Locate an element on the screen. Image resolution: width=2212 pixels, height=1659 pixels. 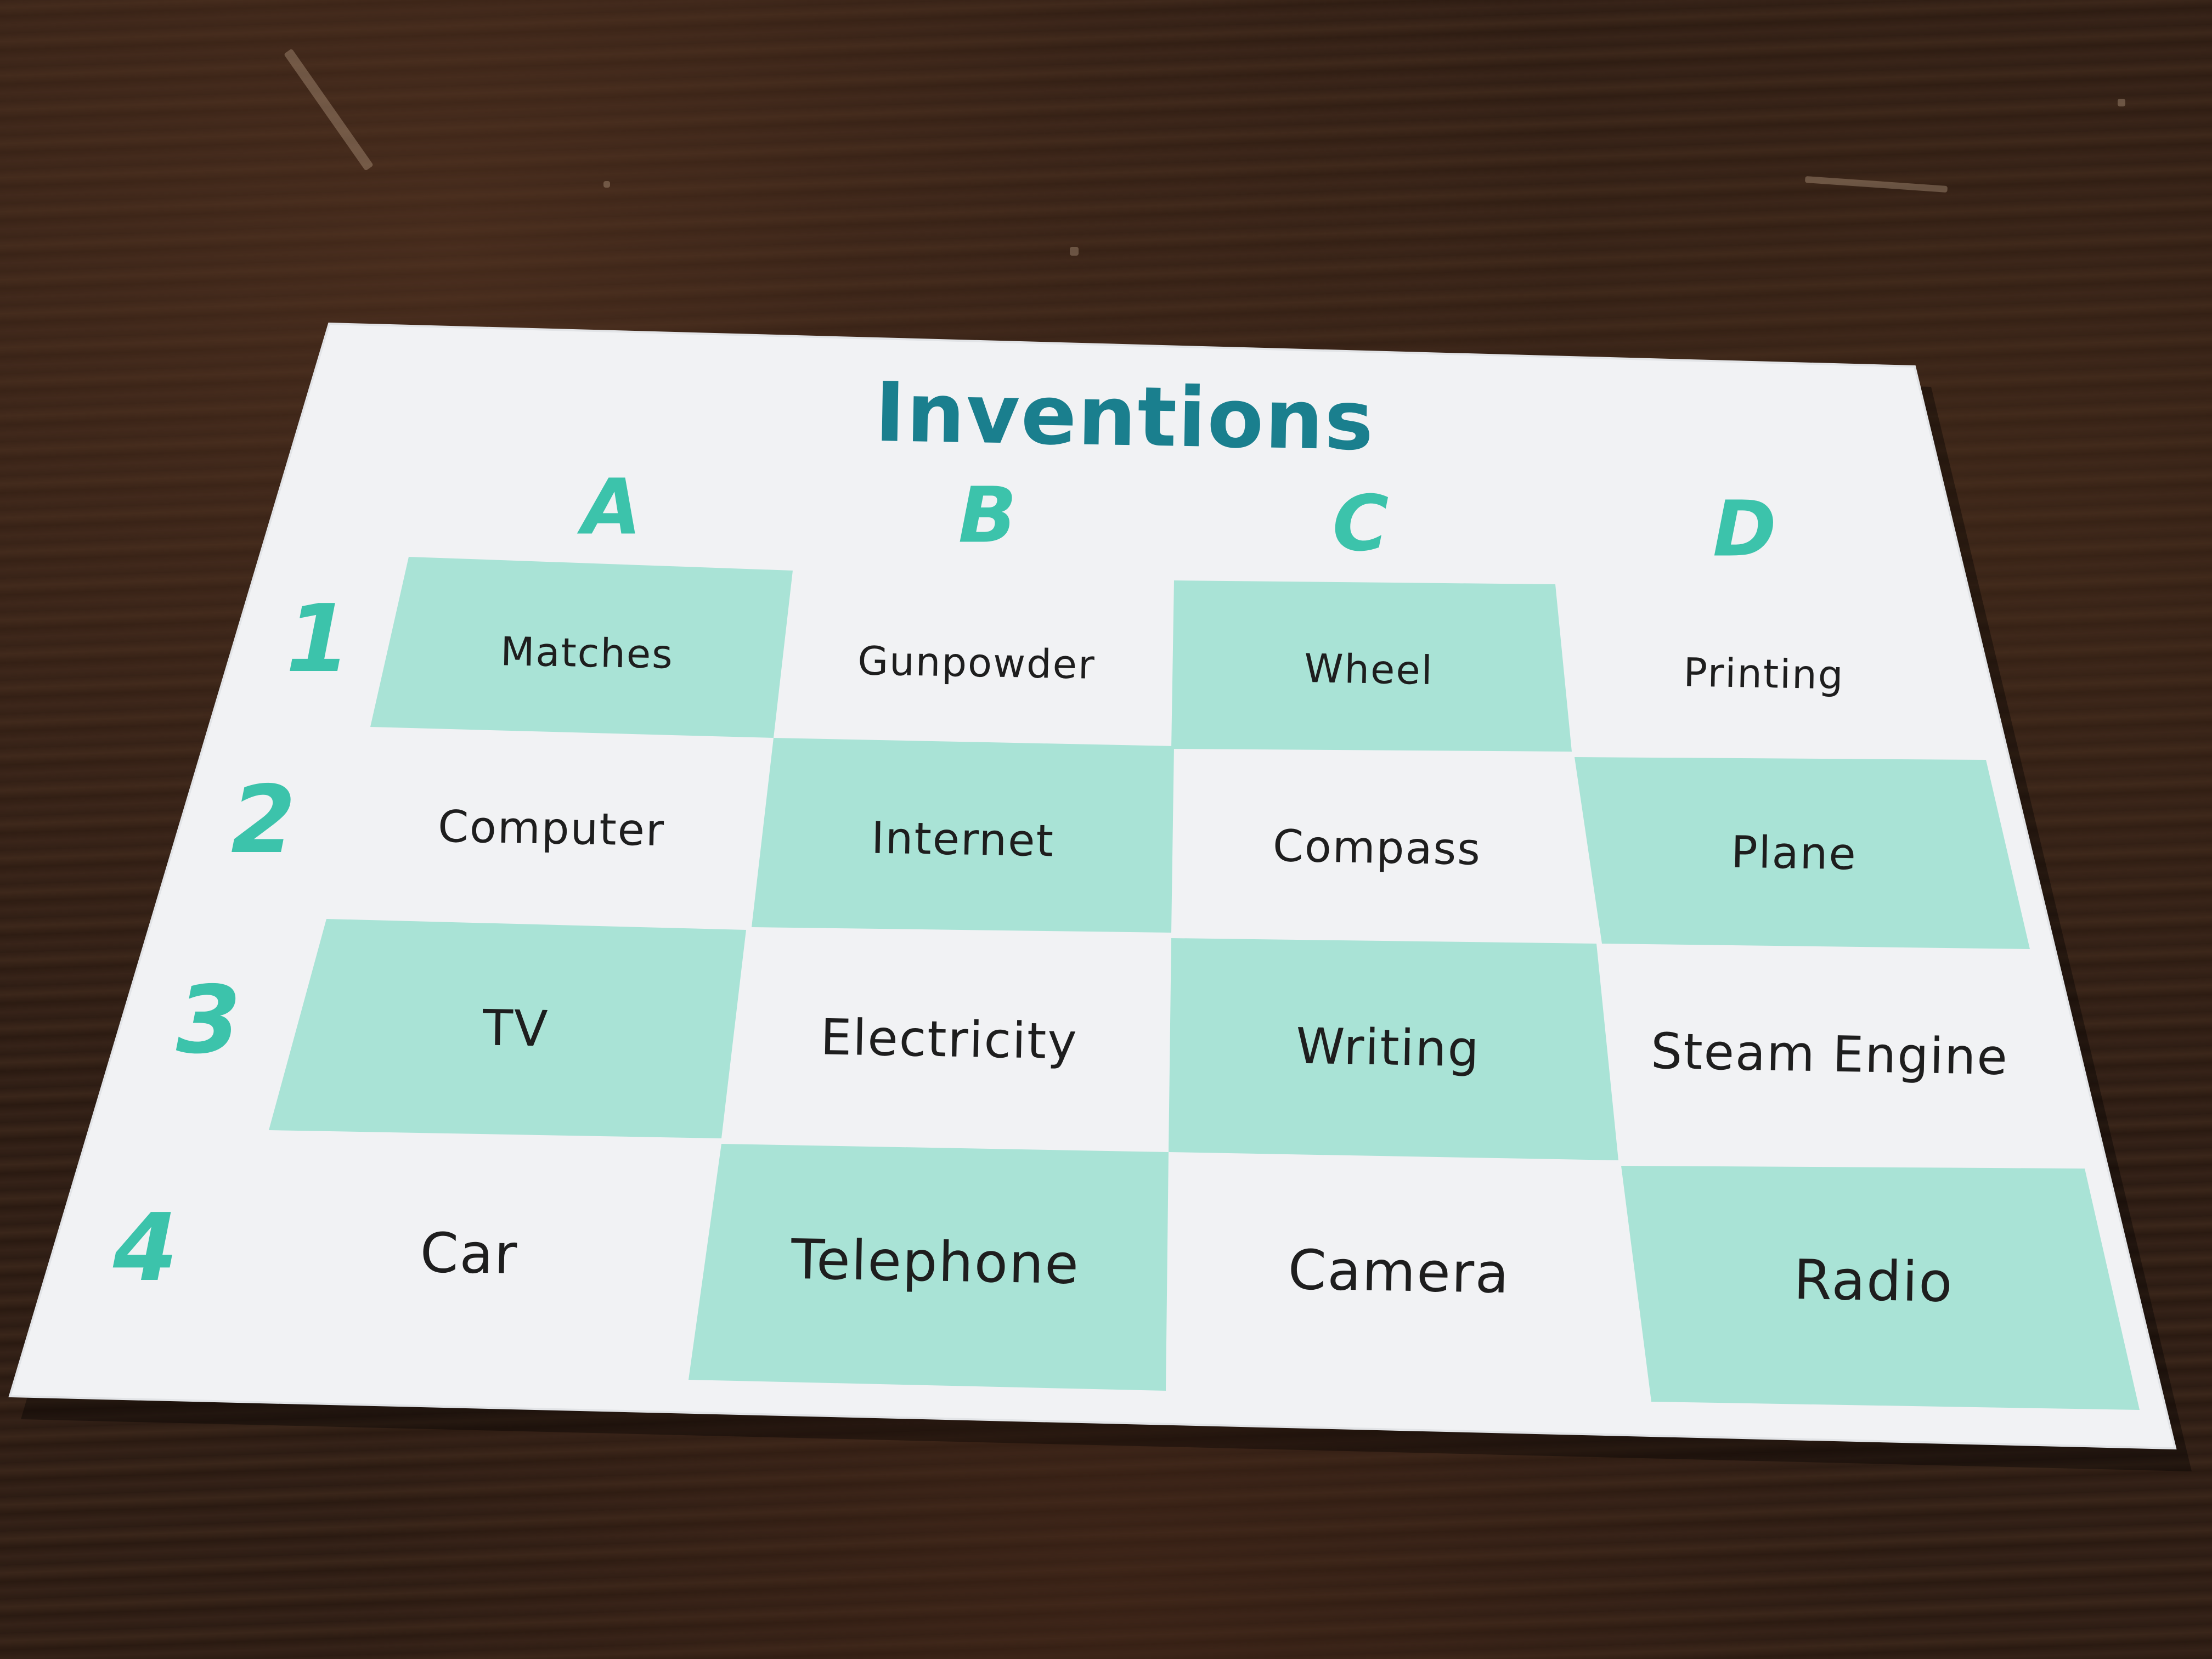
cell-c1: Wheel is located at coordinates (1369, 670).